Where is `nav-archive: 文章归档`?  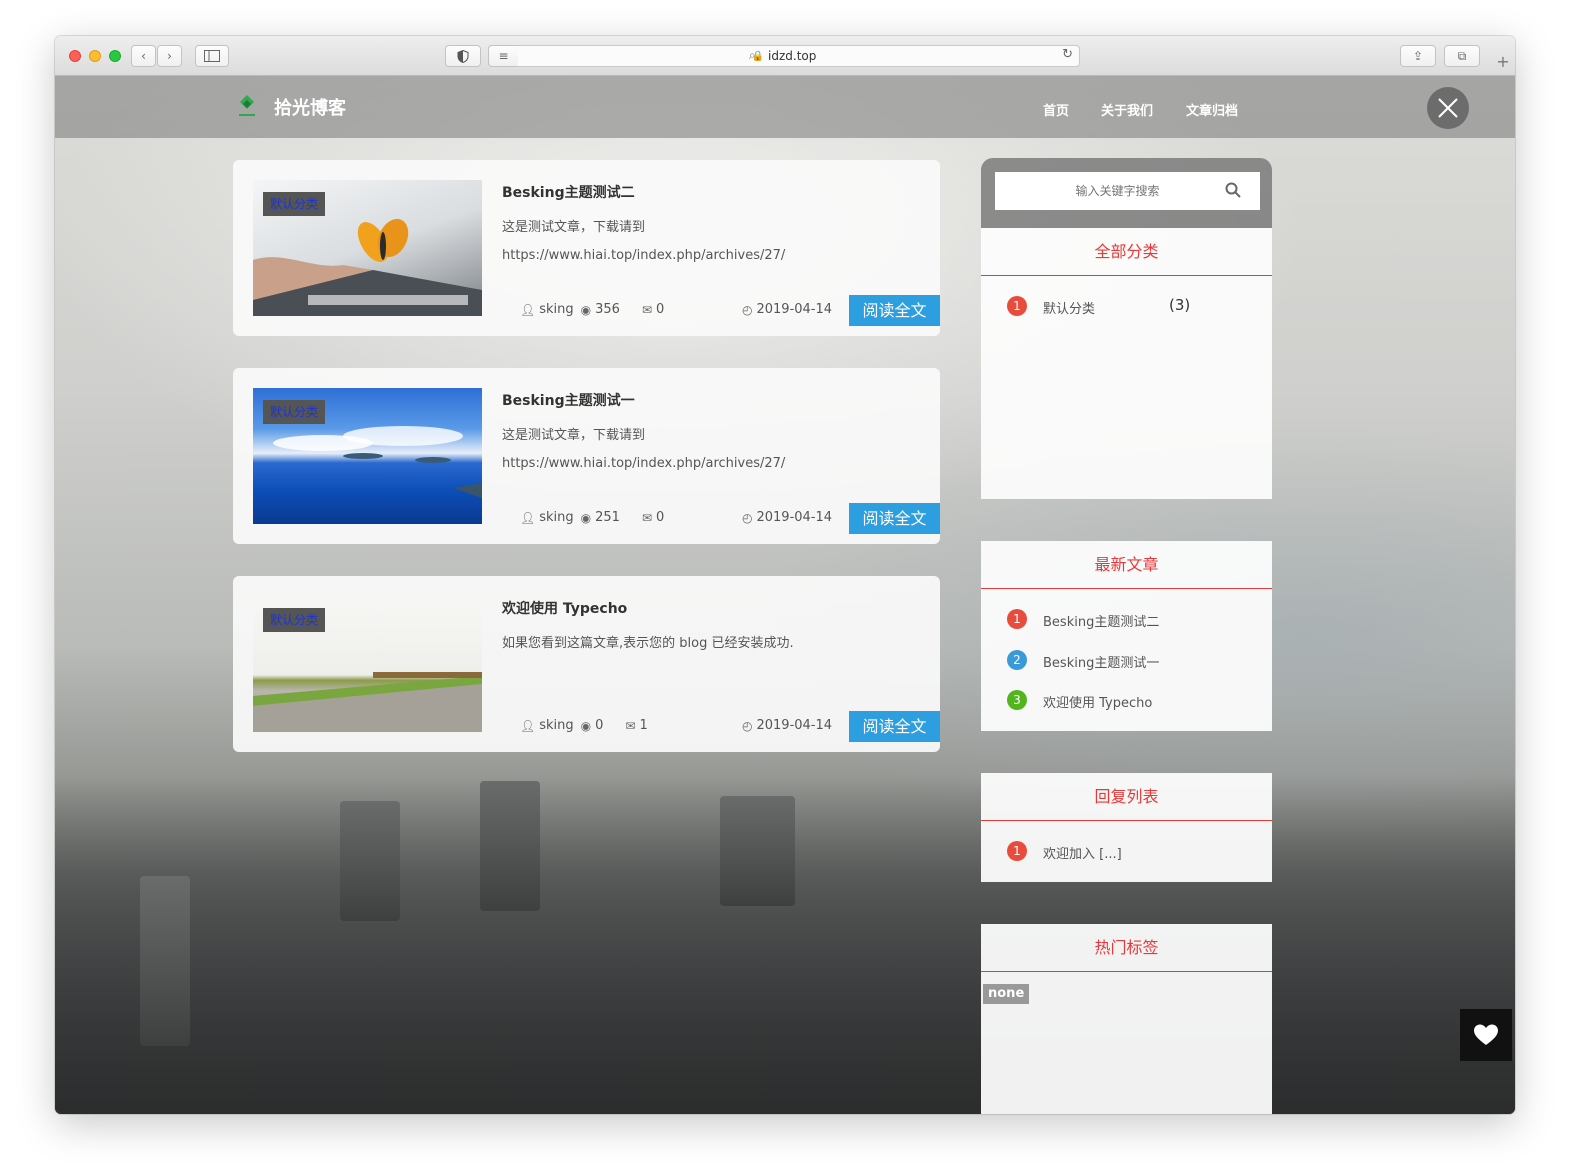
nav-archive: 文章归档 is located at coordinates (1212, 109).